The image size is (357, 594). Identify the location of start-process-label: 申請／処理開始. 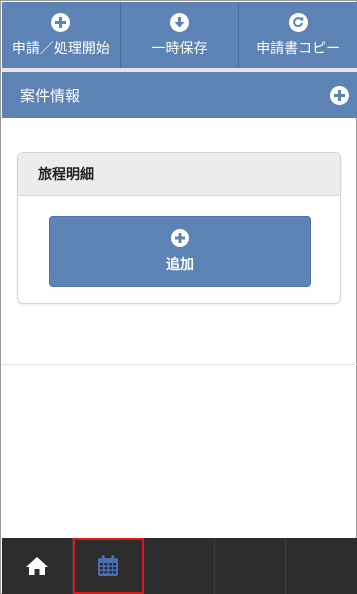
(60, 48).